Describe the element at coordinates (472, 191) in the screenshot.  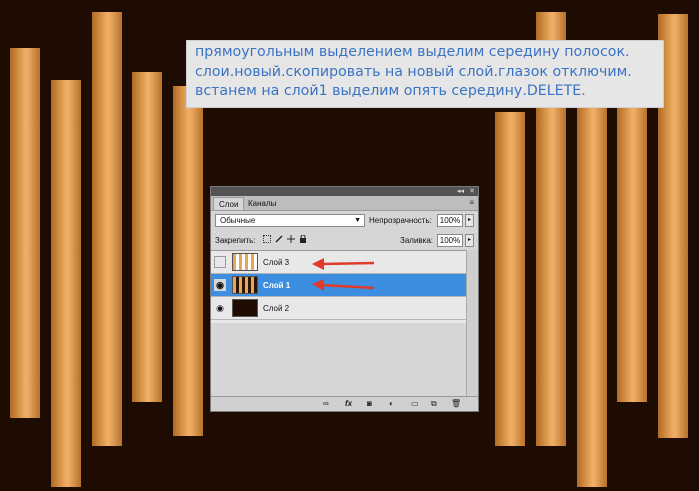
I see `close-icon: ✕` at that location.